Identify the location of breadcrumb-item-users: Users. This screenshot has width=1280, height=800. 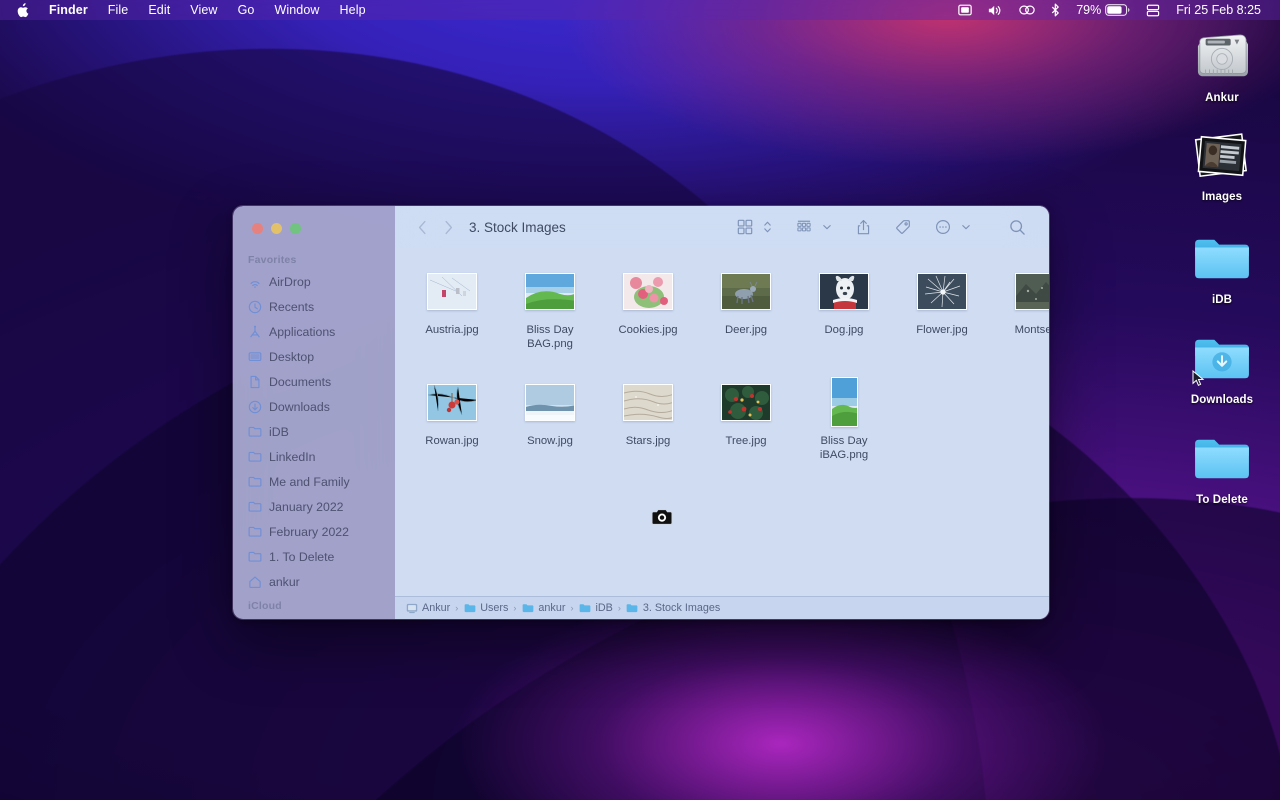
(485, 608).